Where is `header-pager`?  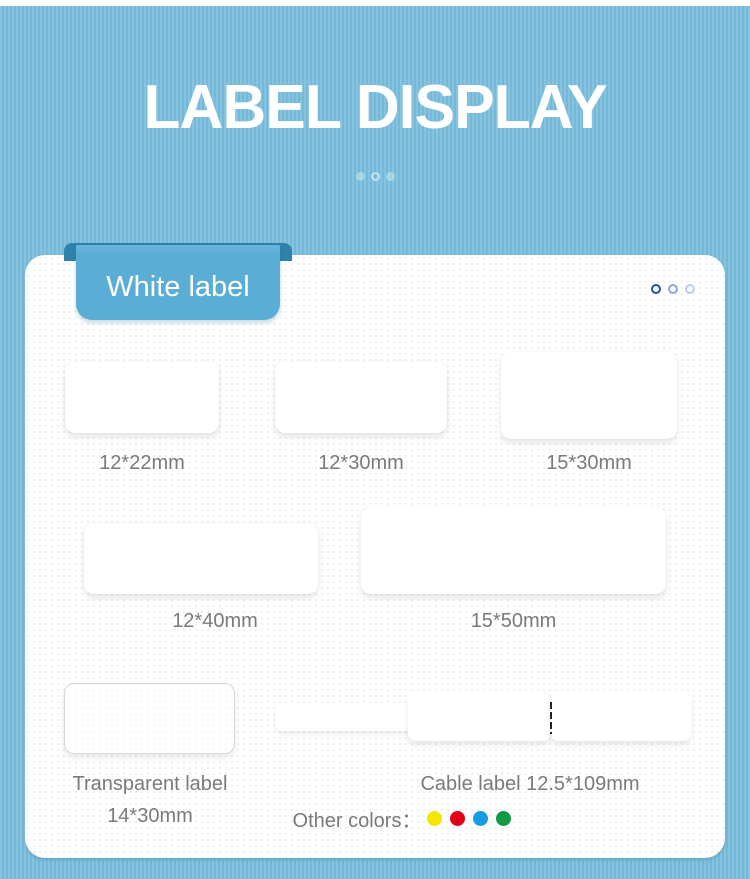
header-pager is located at coordinates (375, 176).